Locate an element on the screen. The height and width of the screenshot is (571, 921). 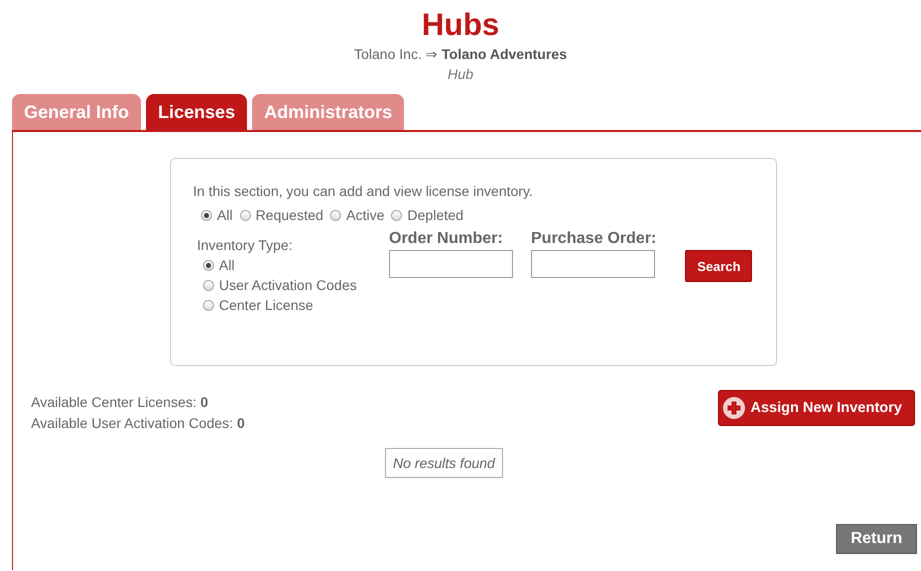
intro-text: In this section, you can add and view license inventory. is located at coordinates (363, 191).